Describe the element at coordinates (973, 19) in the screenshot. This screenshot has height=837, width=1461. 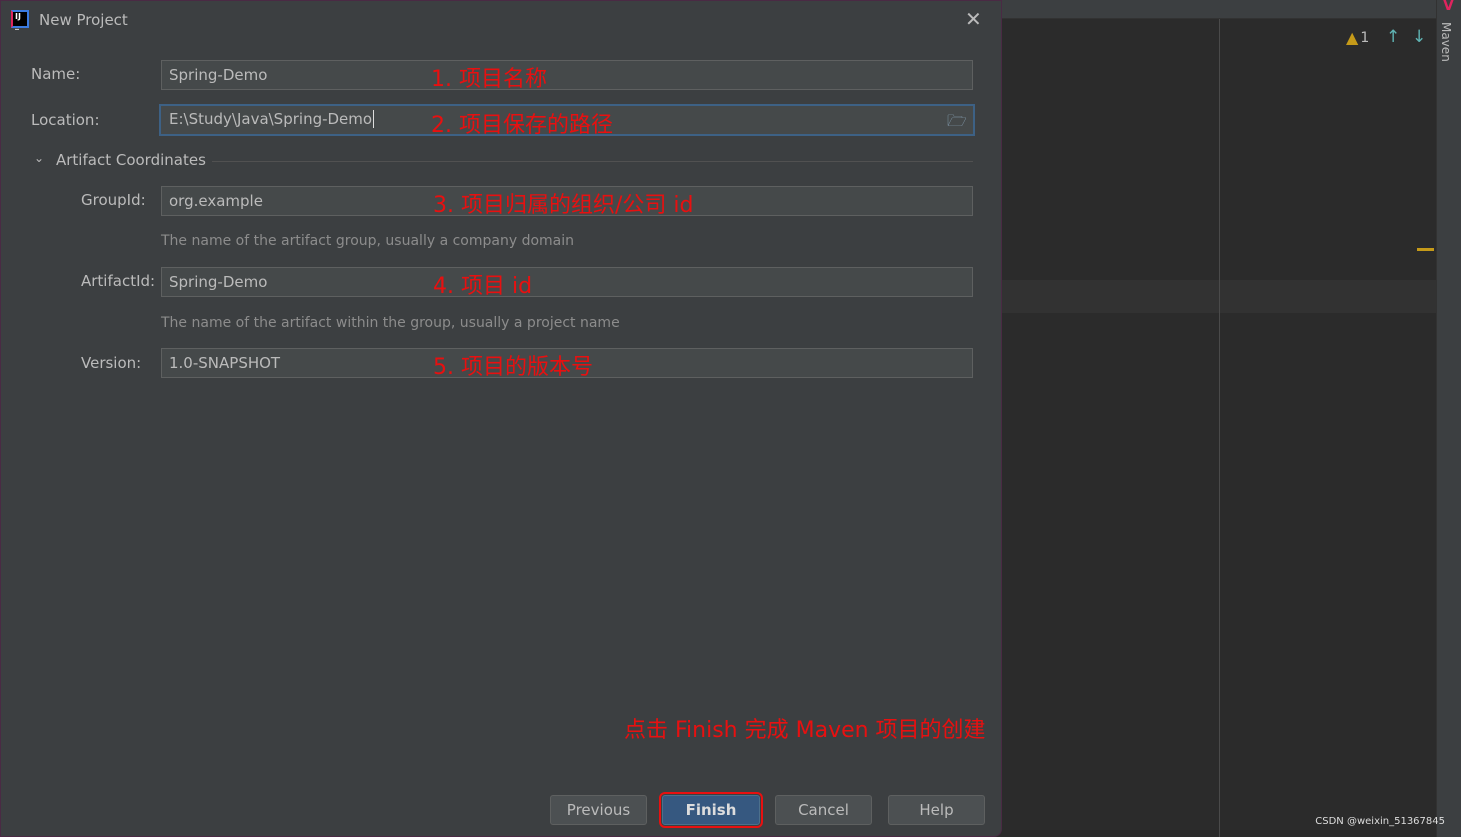
I see `close-icon: ✕` at that location.